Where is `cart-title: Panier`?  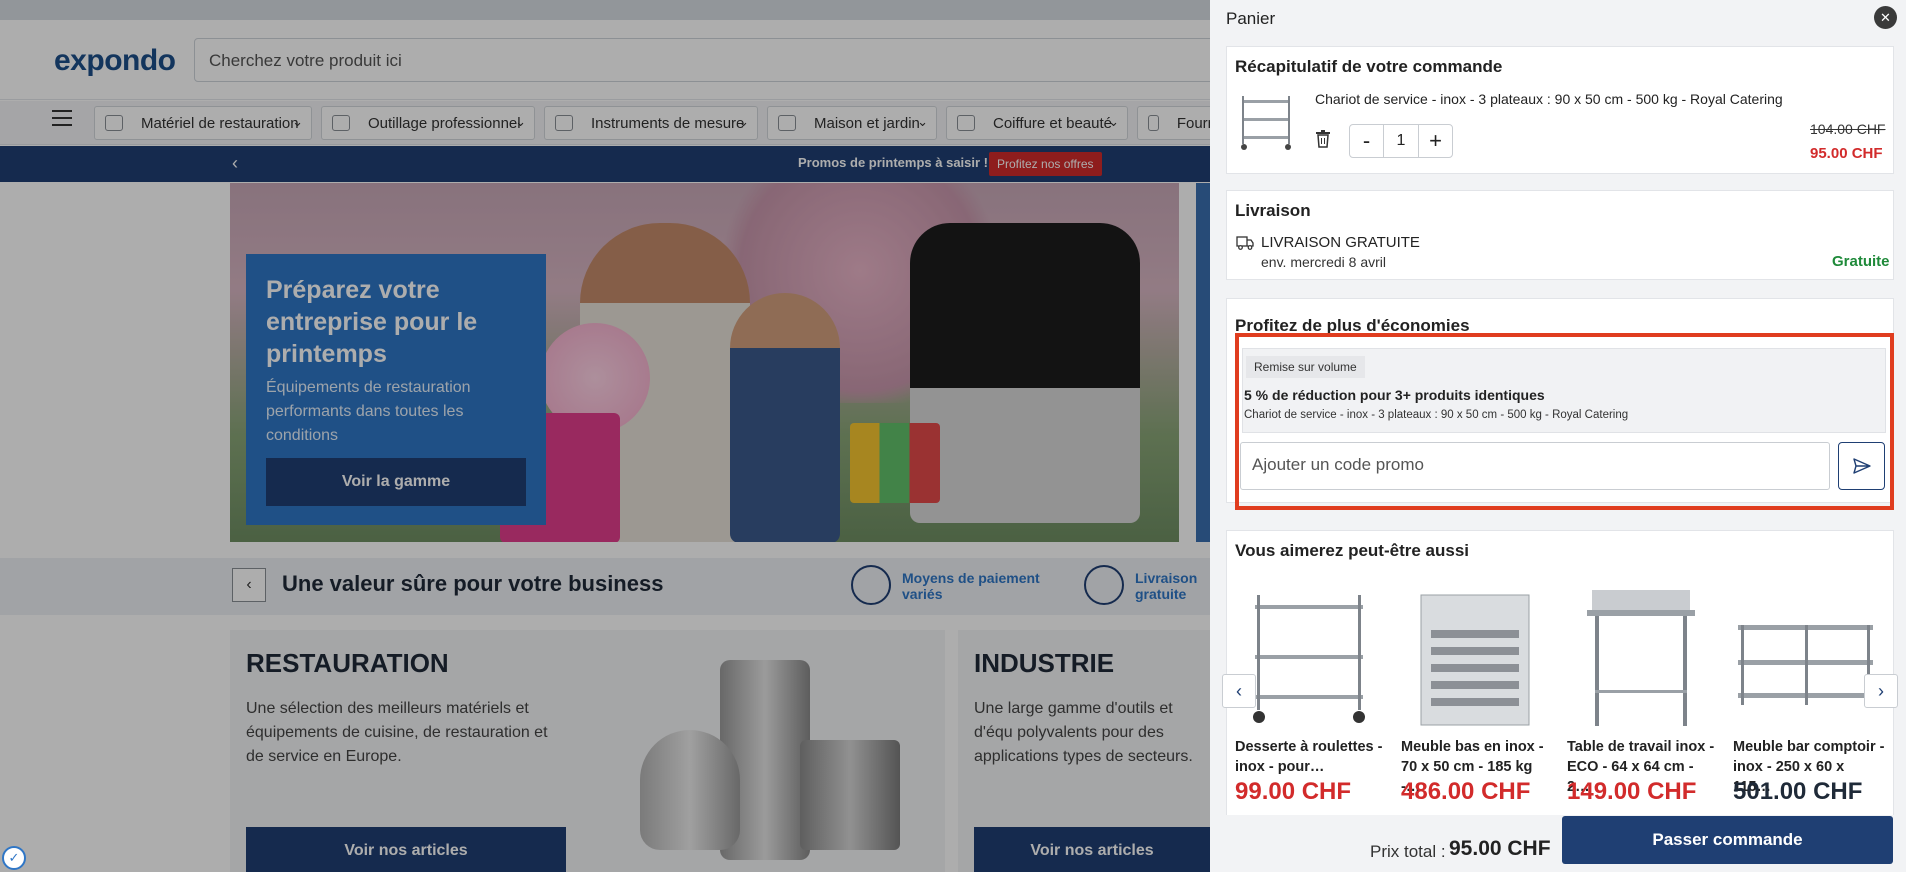
cart-title: Panier is located at coordinates (1251, 18).